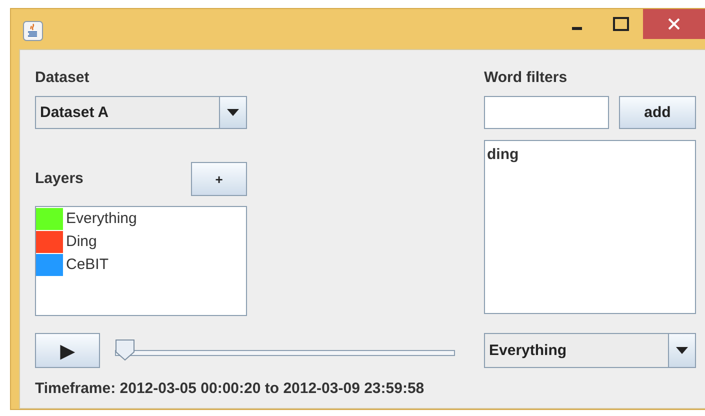 The image size is (705, 416). I want to click on word-filter-input, so click(546, 112).